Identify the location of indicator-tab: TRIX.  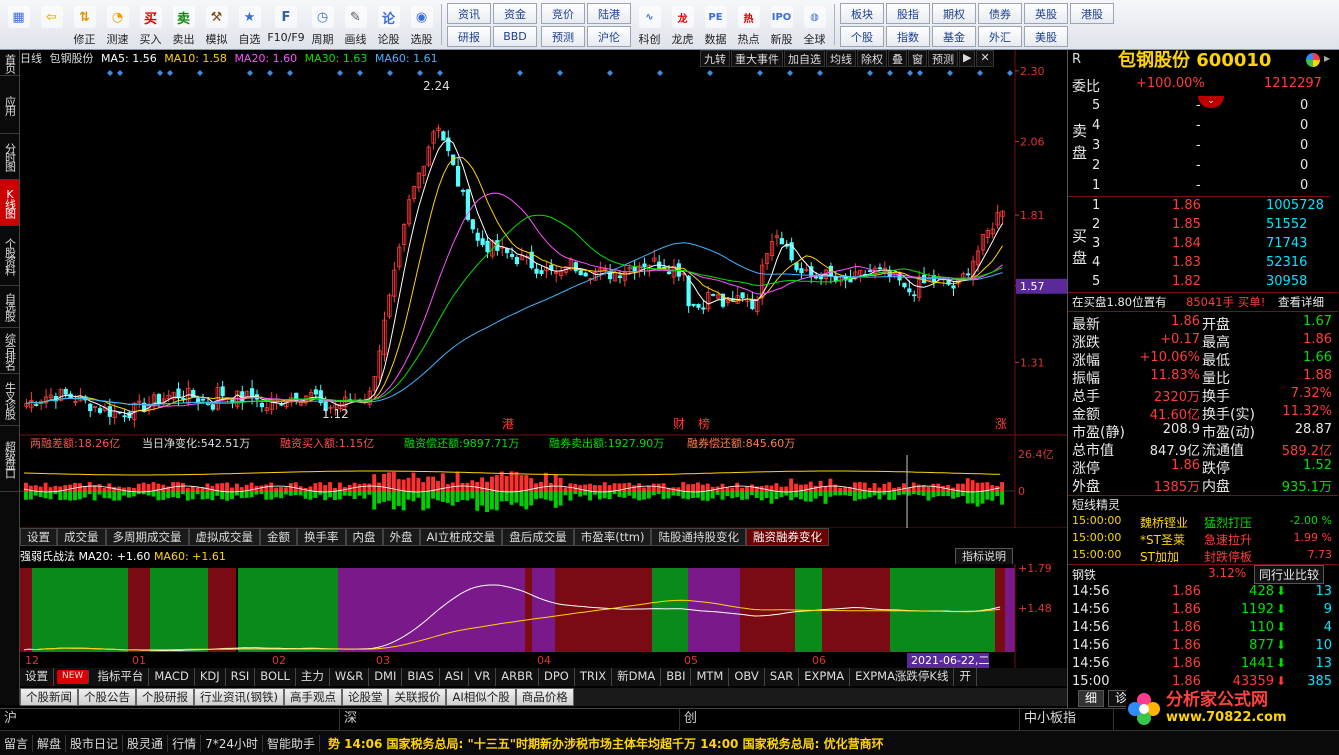
(594, 677).